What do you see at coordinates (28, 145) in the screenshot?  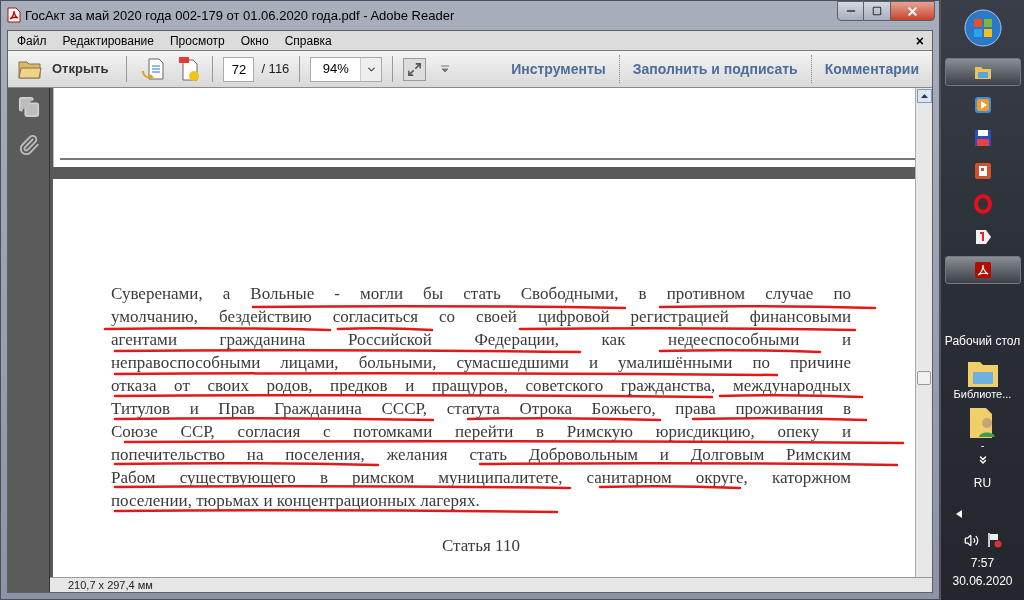 I see `attachment-icon` at bounding box center [28, 145].